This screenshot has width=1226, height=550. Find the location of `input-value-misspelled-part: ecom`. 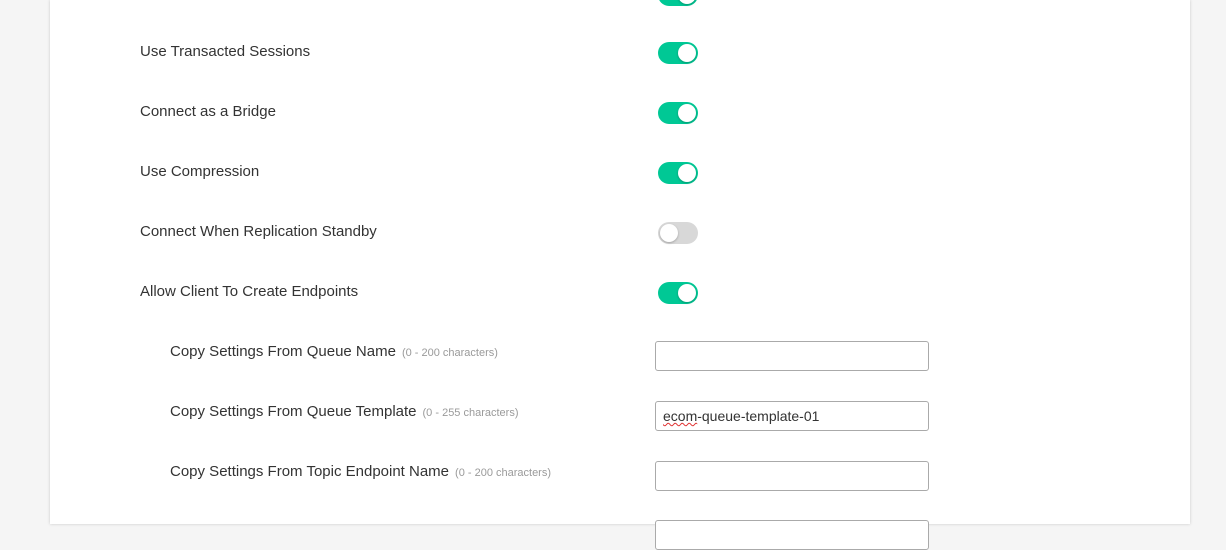

input-value-misspelled-part: ecom is located at coordinates (680, 416).